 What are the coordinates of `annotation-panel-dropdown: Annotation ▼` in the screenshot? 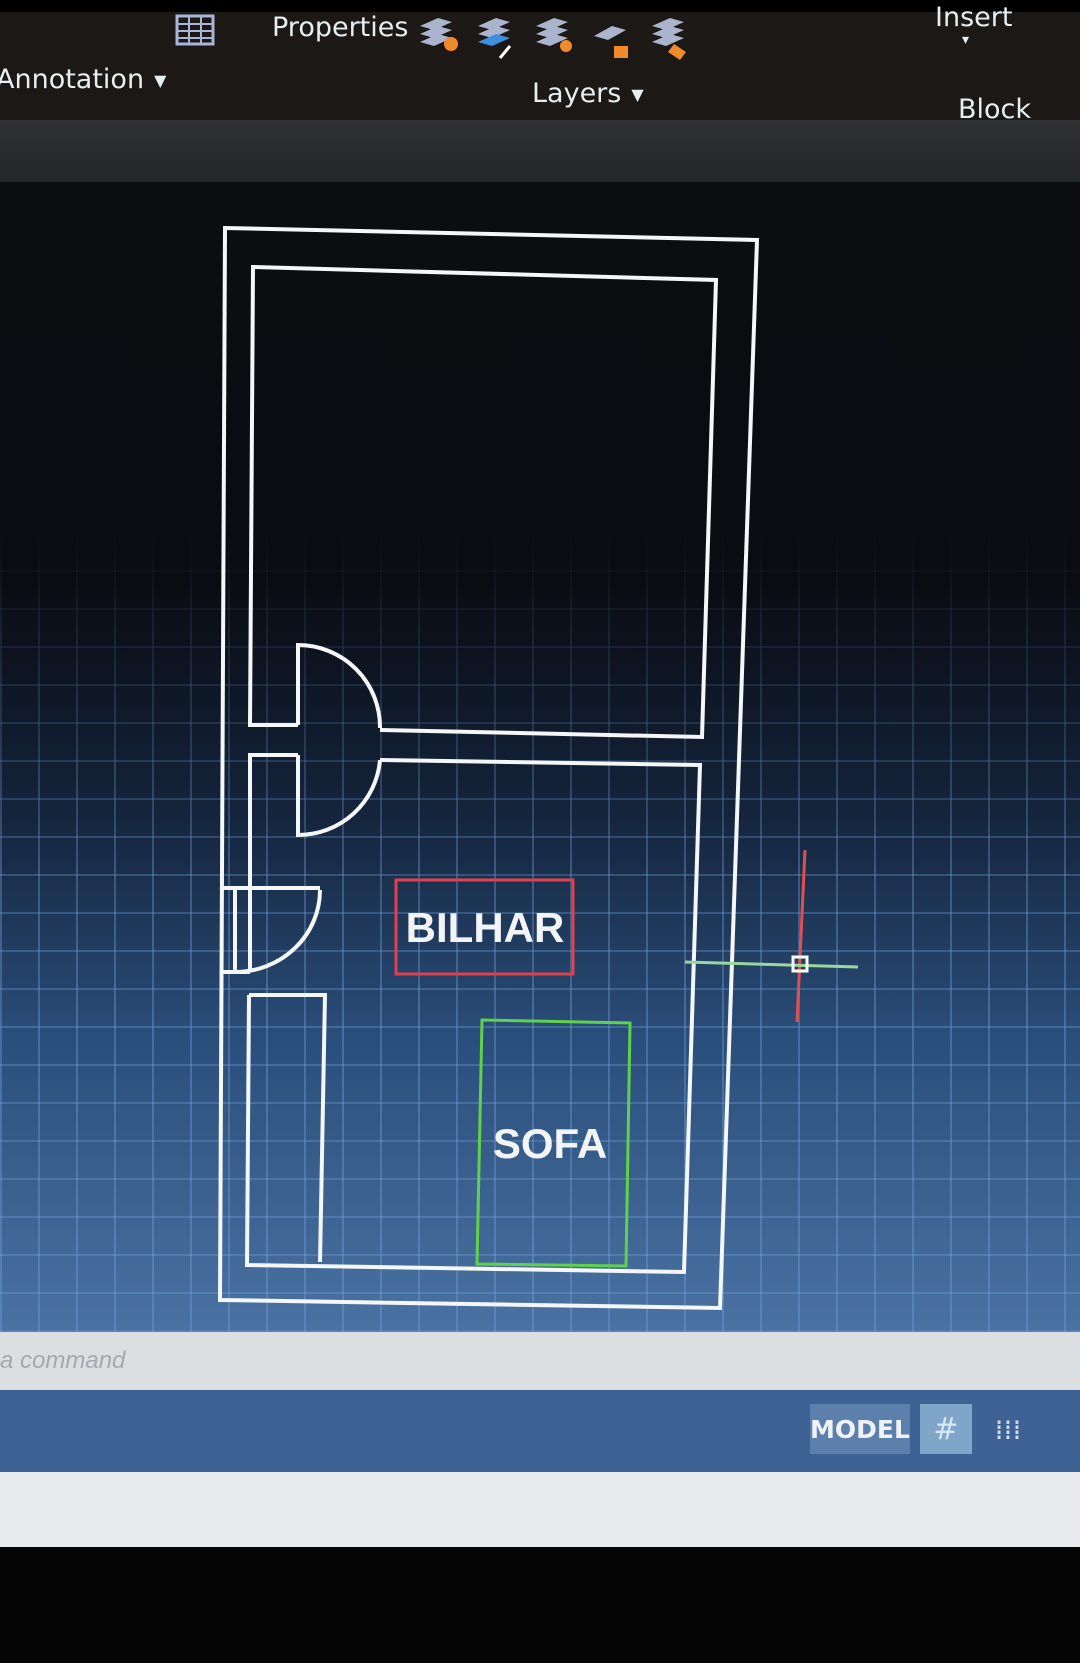 It's located at (83, 79).